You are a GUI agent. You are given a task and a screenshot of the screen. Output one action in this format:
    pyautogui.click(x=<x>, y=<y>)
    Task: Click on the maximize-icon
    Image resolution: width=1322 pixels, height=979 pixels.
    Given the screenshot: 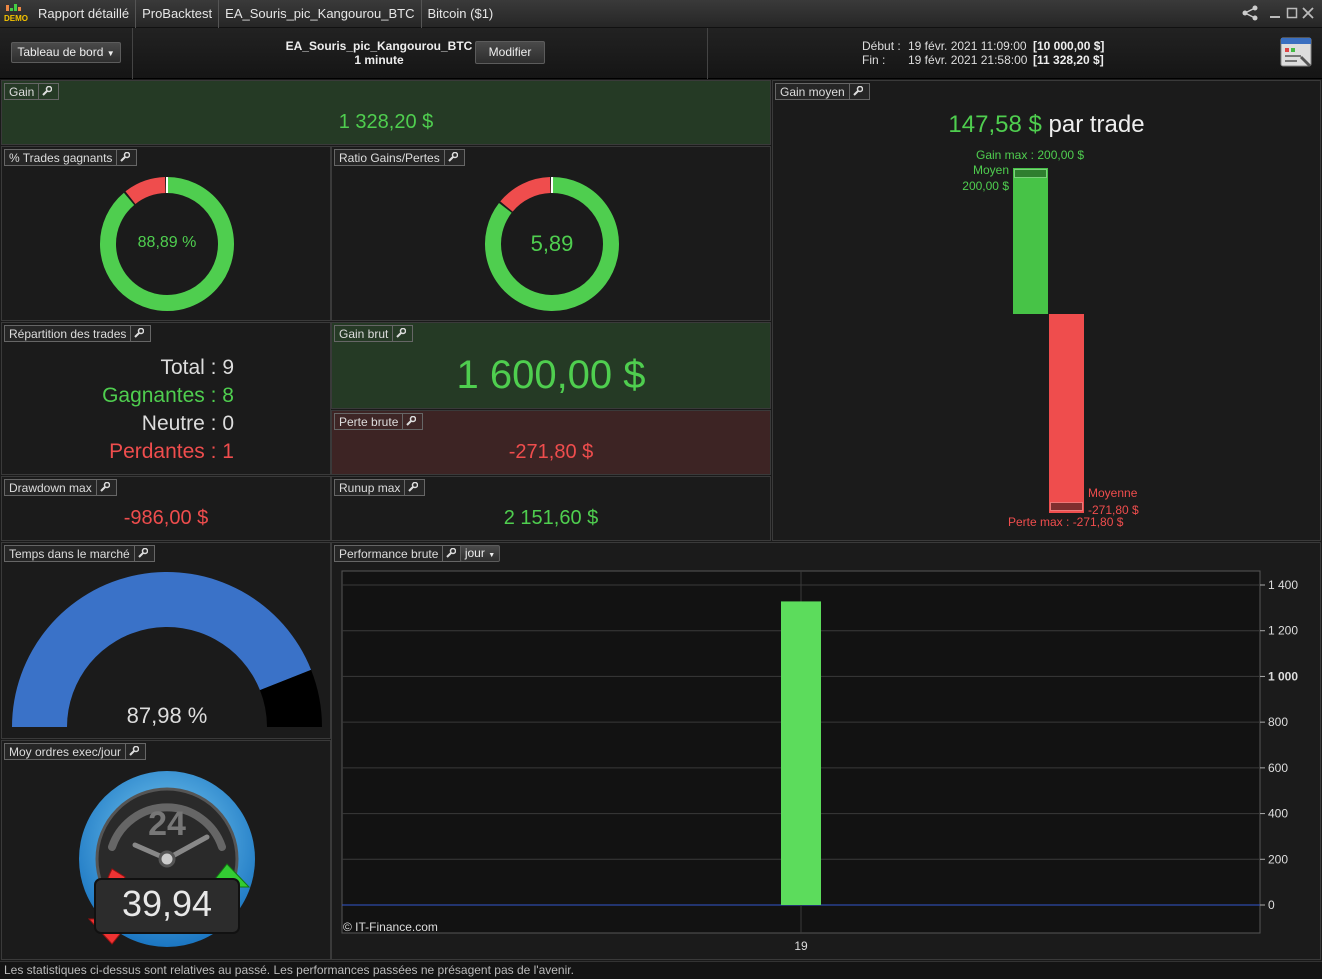 What is the action you would take?
    pyautogui.click(x=1292, y=13)
    